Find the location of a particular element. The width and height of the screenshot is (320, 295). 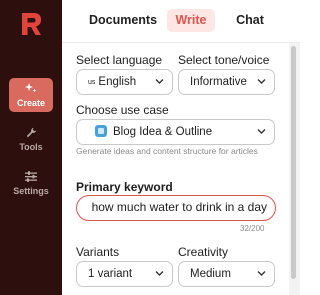

rail-item-settings: Settings is located at coordinates (31, 183).